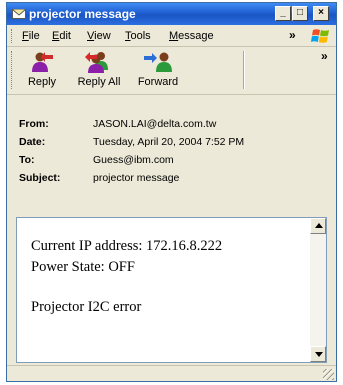 This screenshot has height=385, width=343. I want to click on reply-all-button: Reply All, so click(99, 71).